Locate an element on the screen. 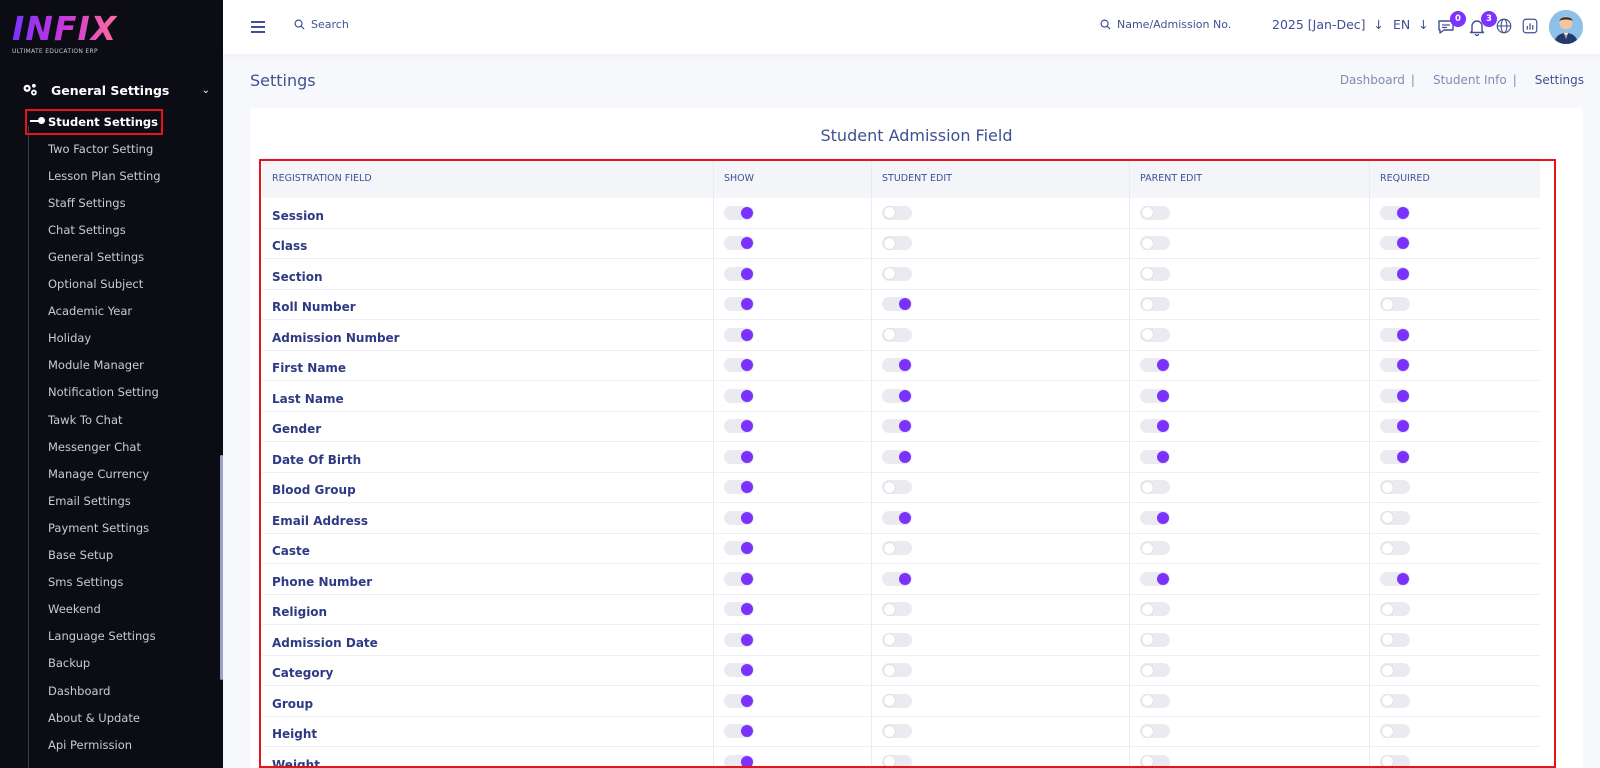  breadcrumb-dashboard: Dashboard is located at coordinates (1372, 80).